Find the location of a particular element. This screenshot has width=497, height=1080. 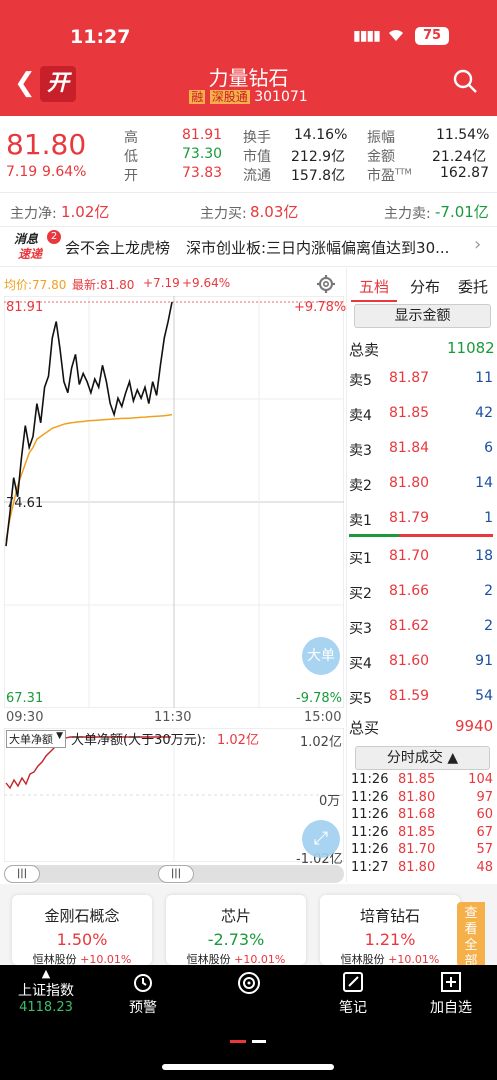

main-buy-value: 8.03亿 is located at coordinates (274, 212).